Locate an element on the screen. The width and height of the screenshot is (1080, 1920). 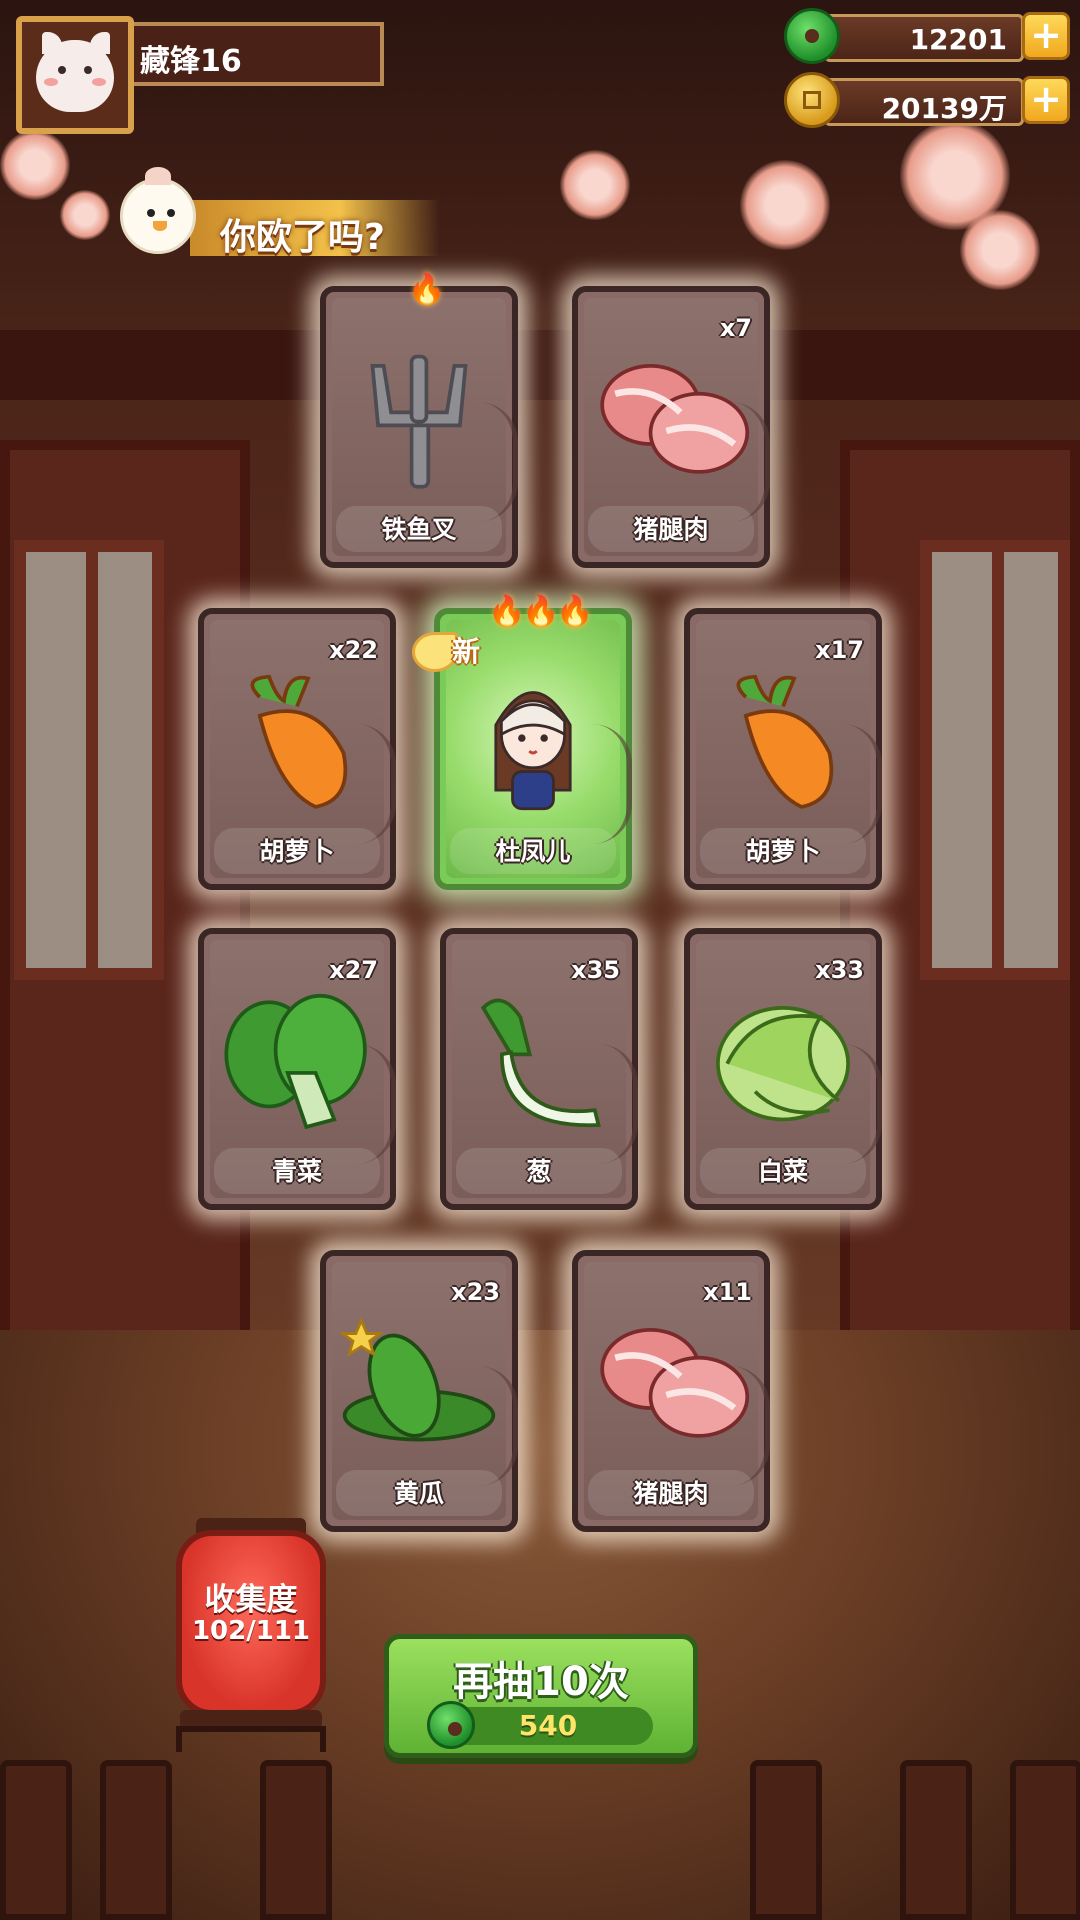
card-count: x35 is located at coordinates (595, 970).